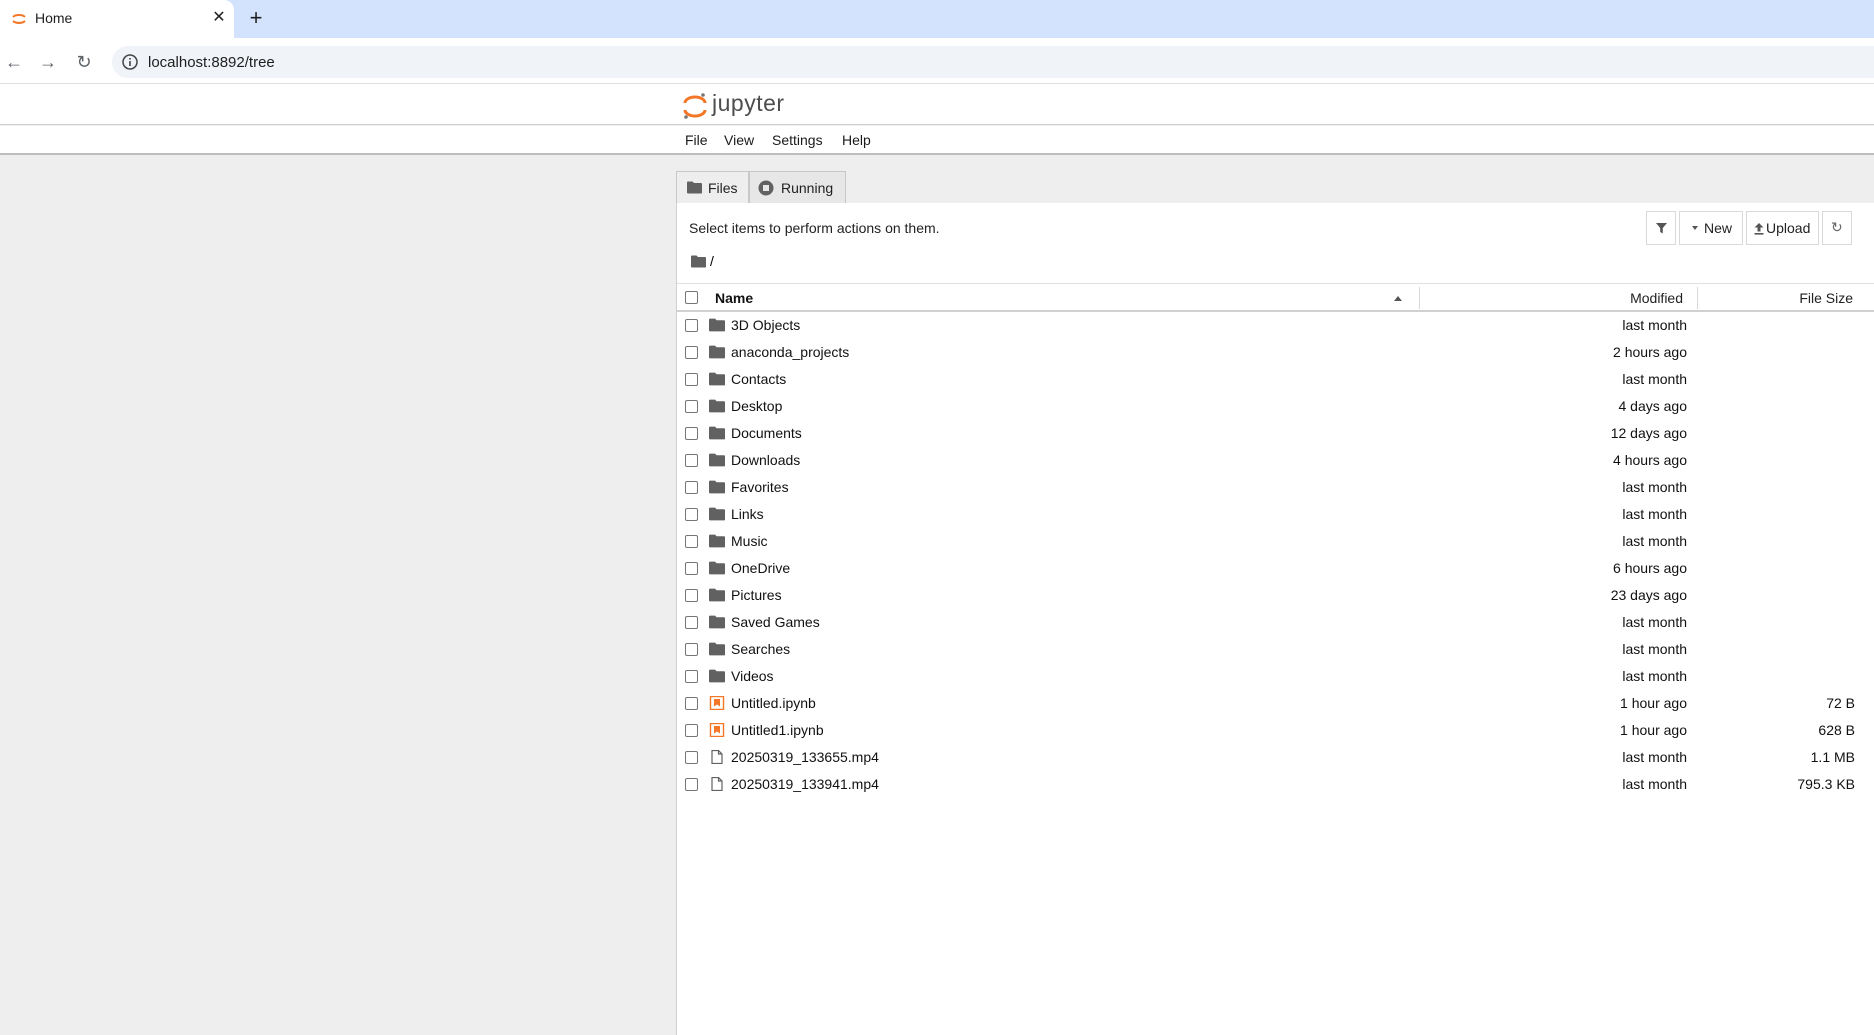 The width and height of the screenshot is (1874, 1035). What do you see at coordinates (937, 140) in the screenshot?
I see `menu-bar: File View Settings Help` at bounding box center [937, 140].